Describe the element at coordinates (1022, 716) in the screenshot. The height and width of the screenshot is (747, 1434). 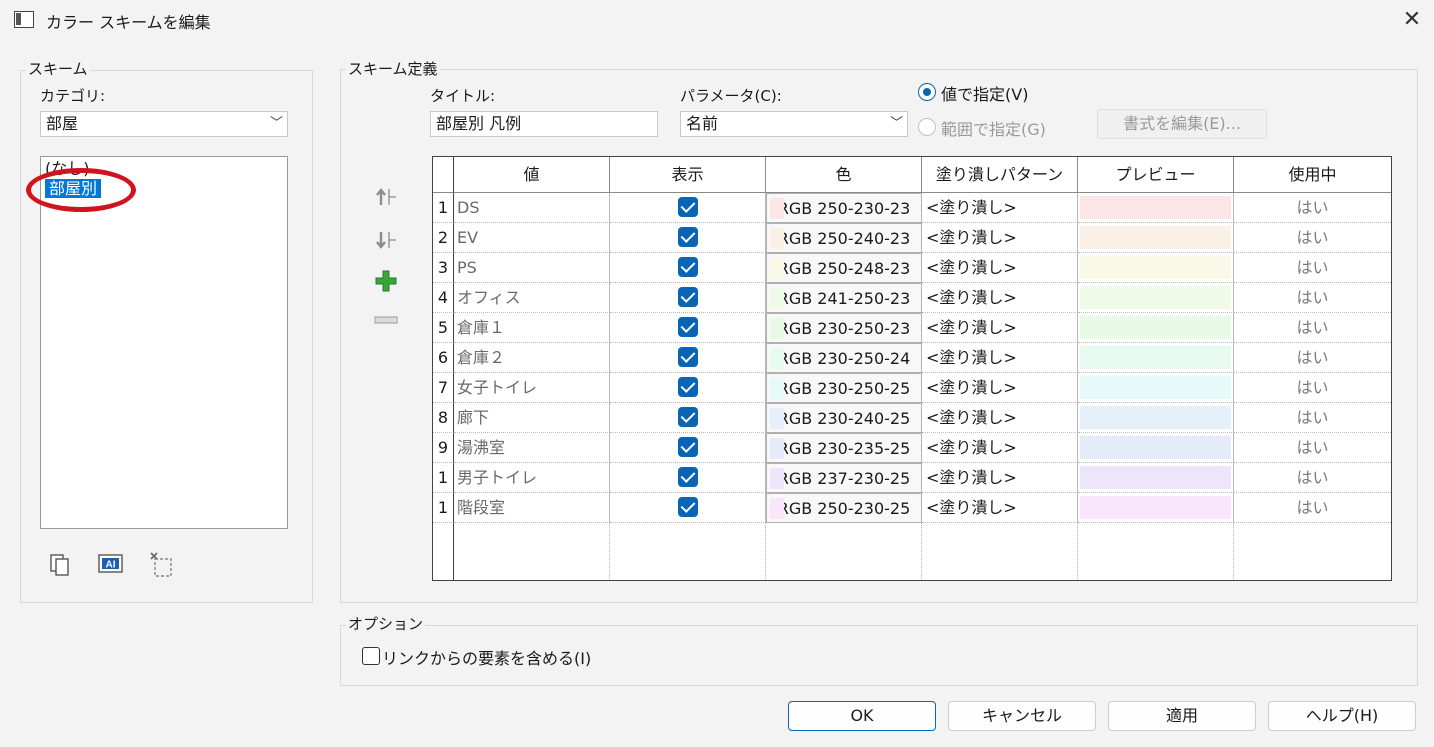
I see `cancel-button: キャンセル` at that location.